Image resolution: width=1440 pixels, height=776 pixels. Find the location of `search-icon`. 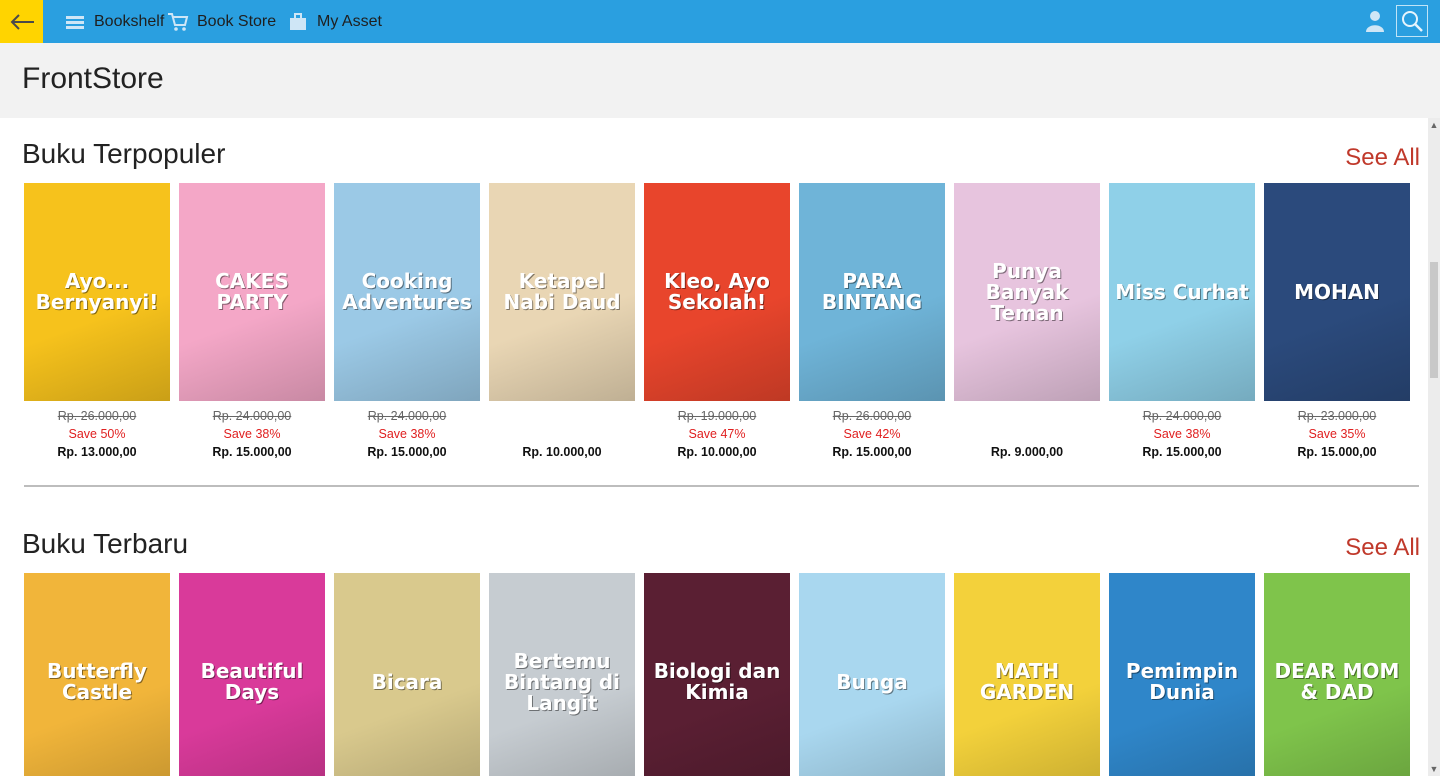

search-icon is located at coordinates (1412, 21).